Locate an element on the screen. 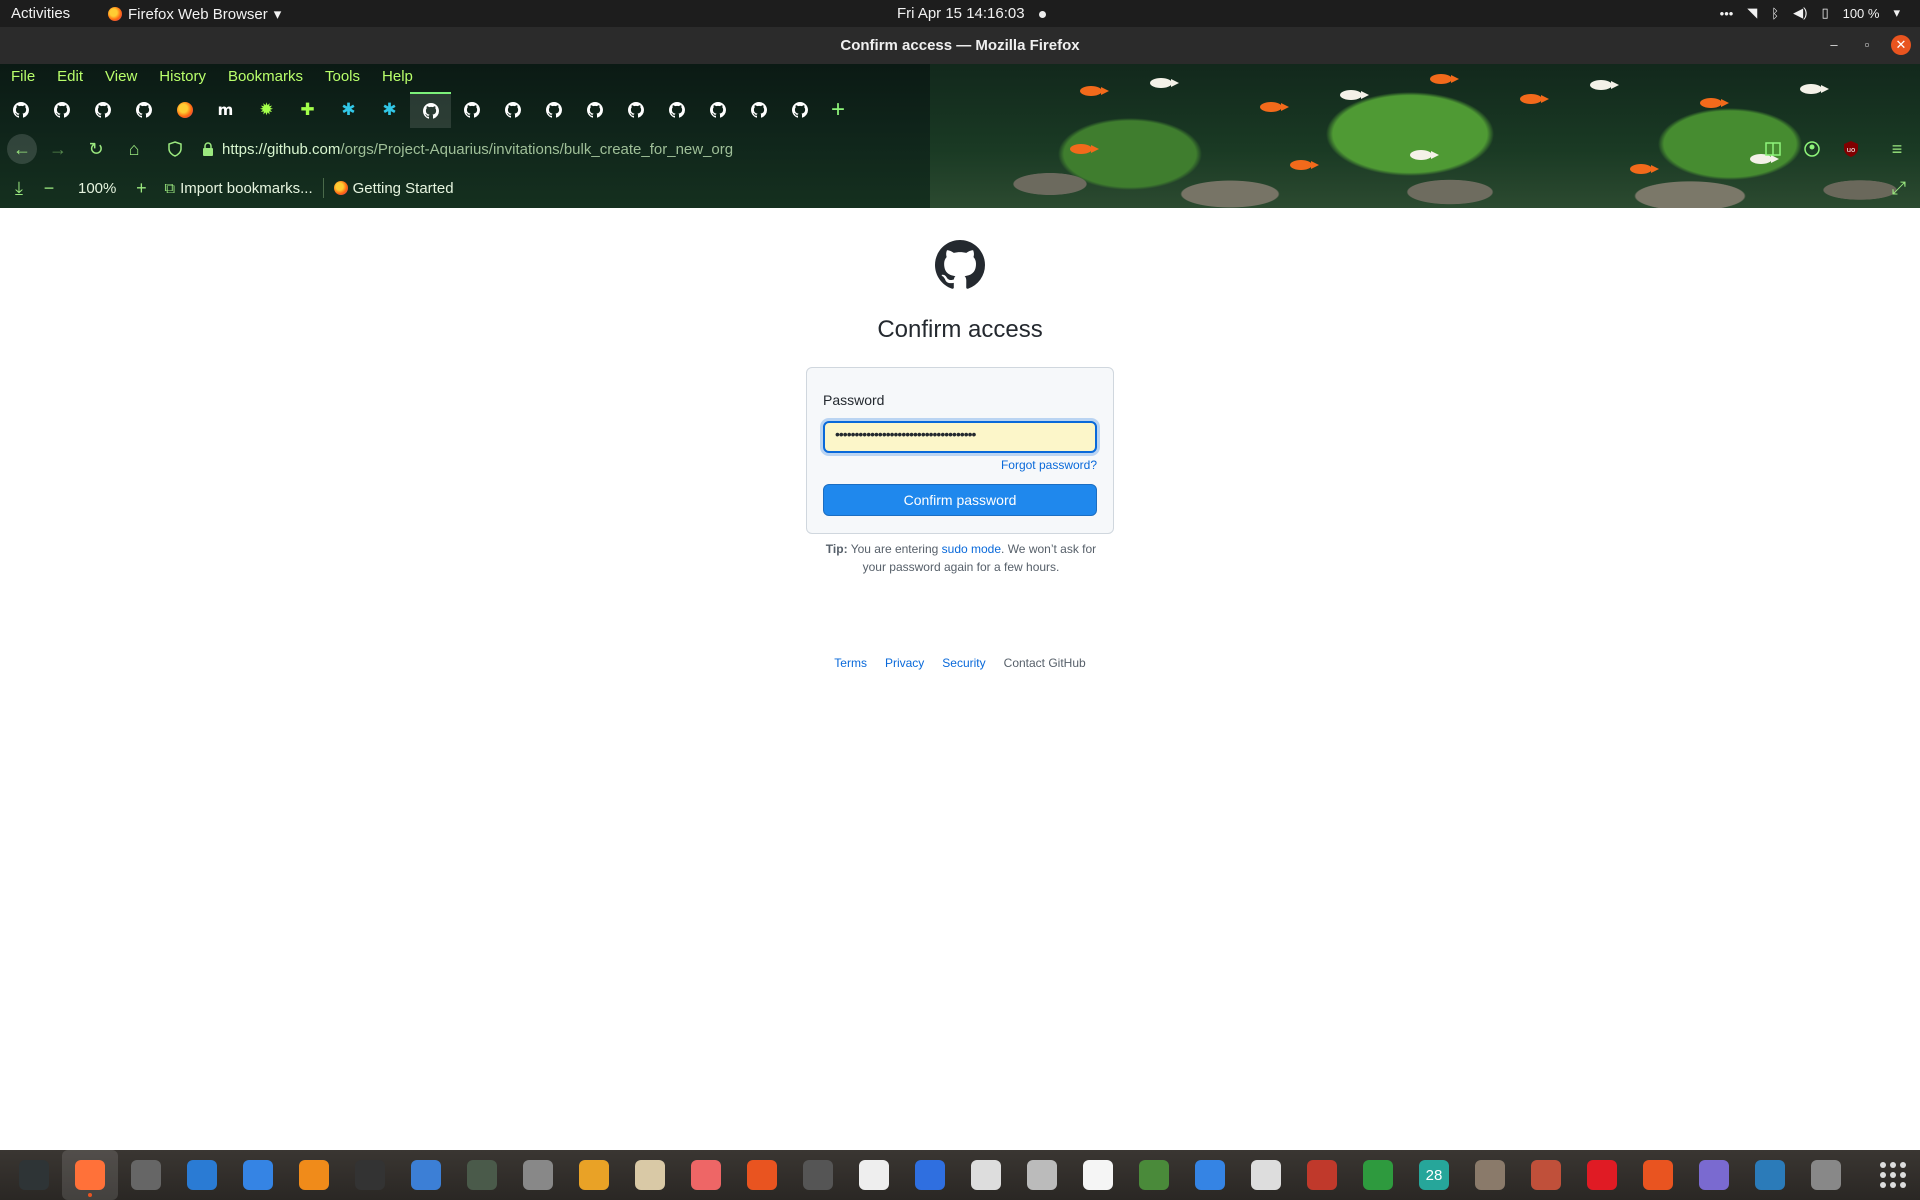 The width and height of the screenshot is (1920, 1200). reader-view-icon is located at coordinates (1773, 149).